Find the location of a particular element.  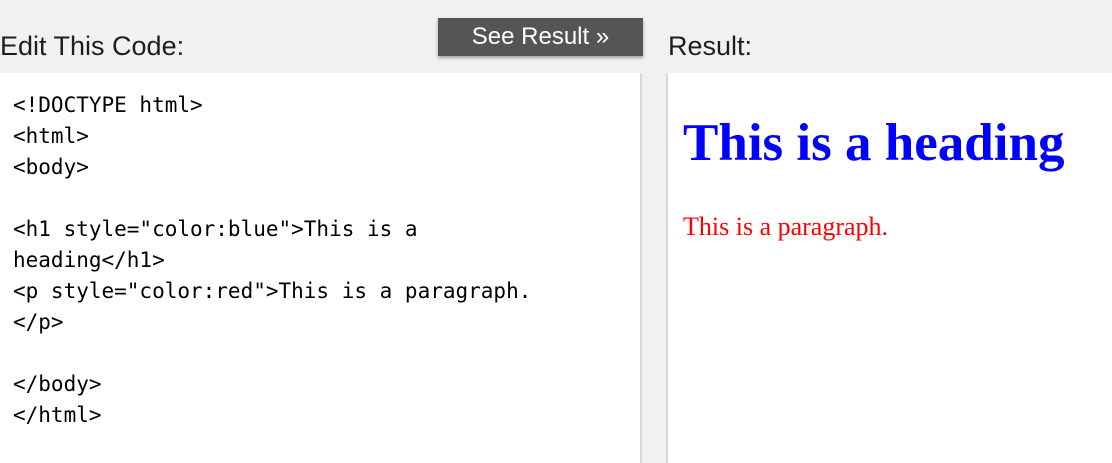

editor-label: Edit This Code: is located at coordinates (92, 46).